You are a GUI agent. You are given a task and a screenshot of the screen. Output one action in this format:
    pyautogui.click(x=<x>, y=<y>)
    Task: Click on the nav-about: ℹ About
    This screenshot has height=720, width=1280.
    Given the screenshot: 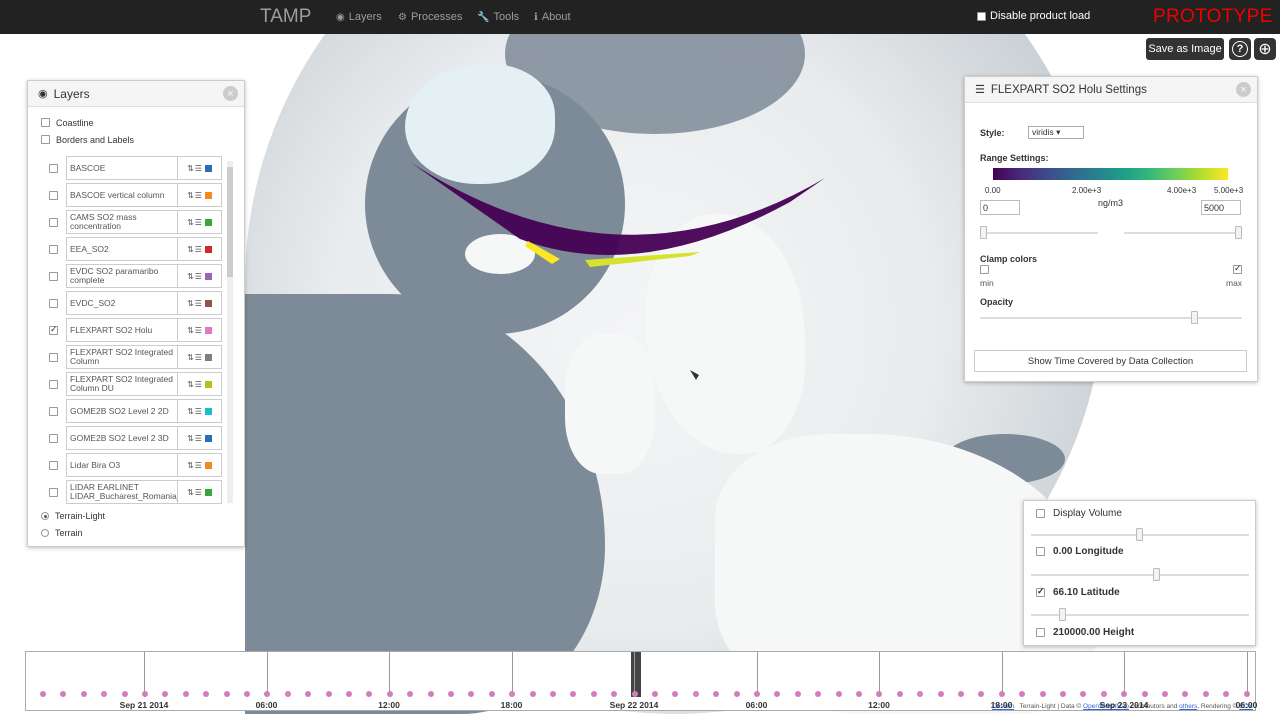 What is the action you would take?
    pyautogui.click(x=552, y=17)
    